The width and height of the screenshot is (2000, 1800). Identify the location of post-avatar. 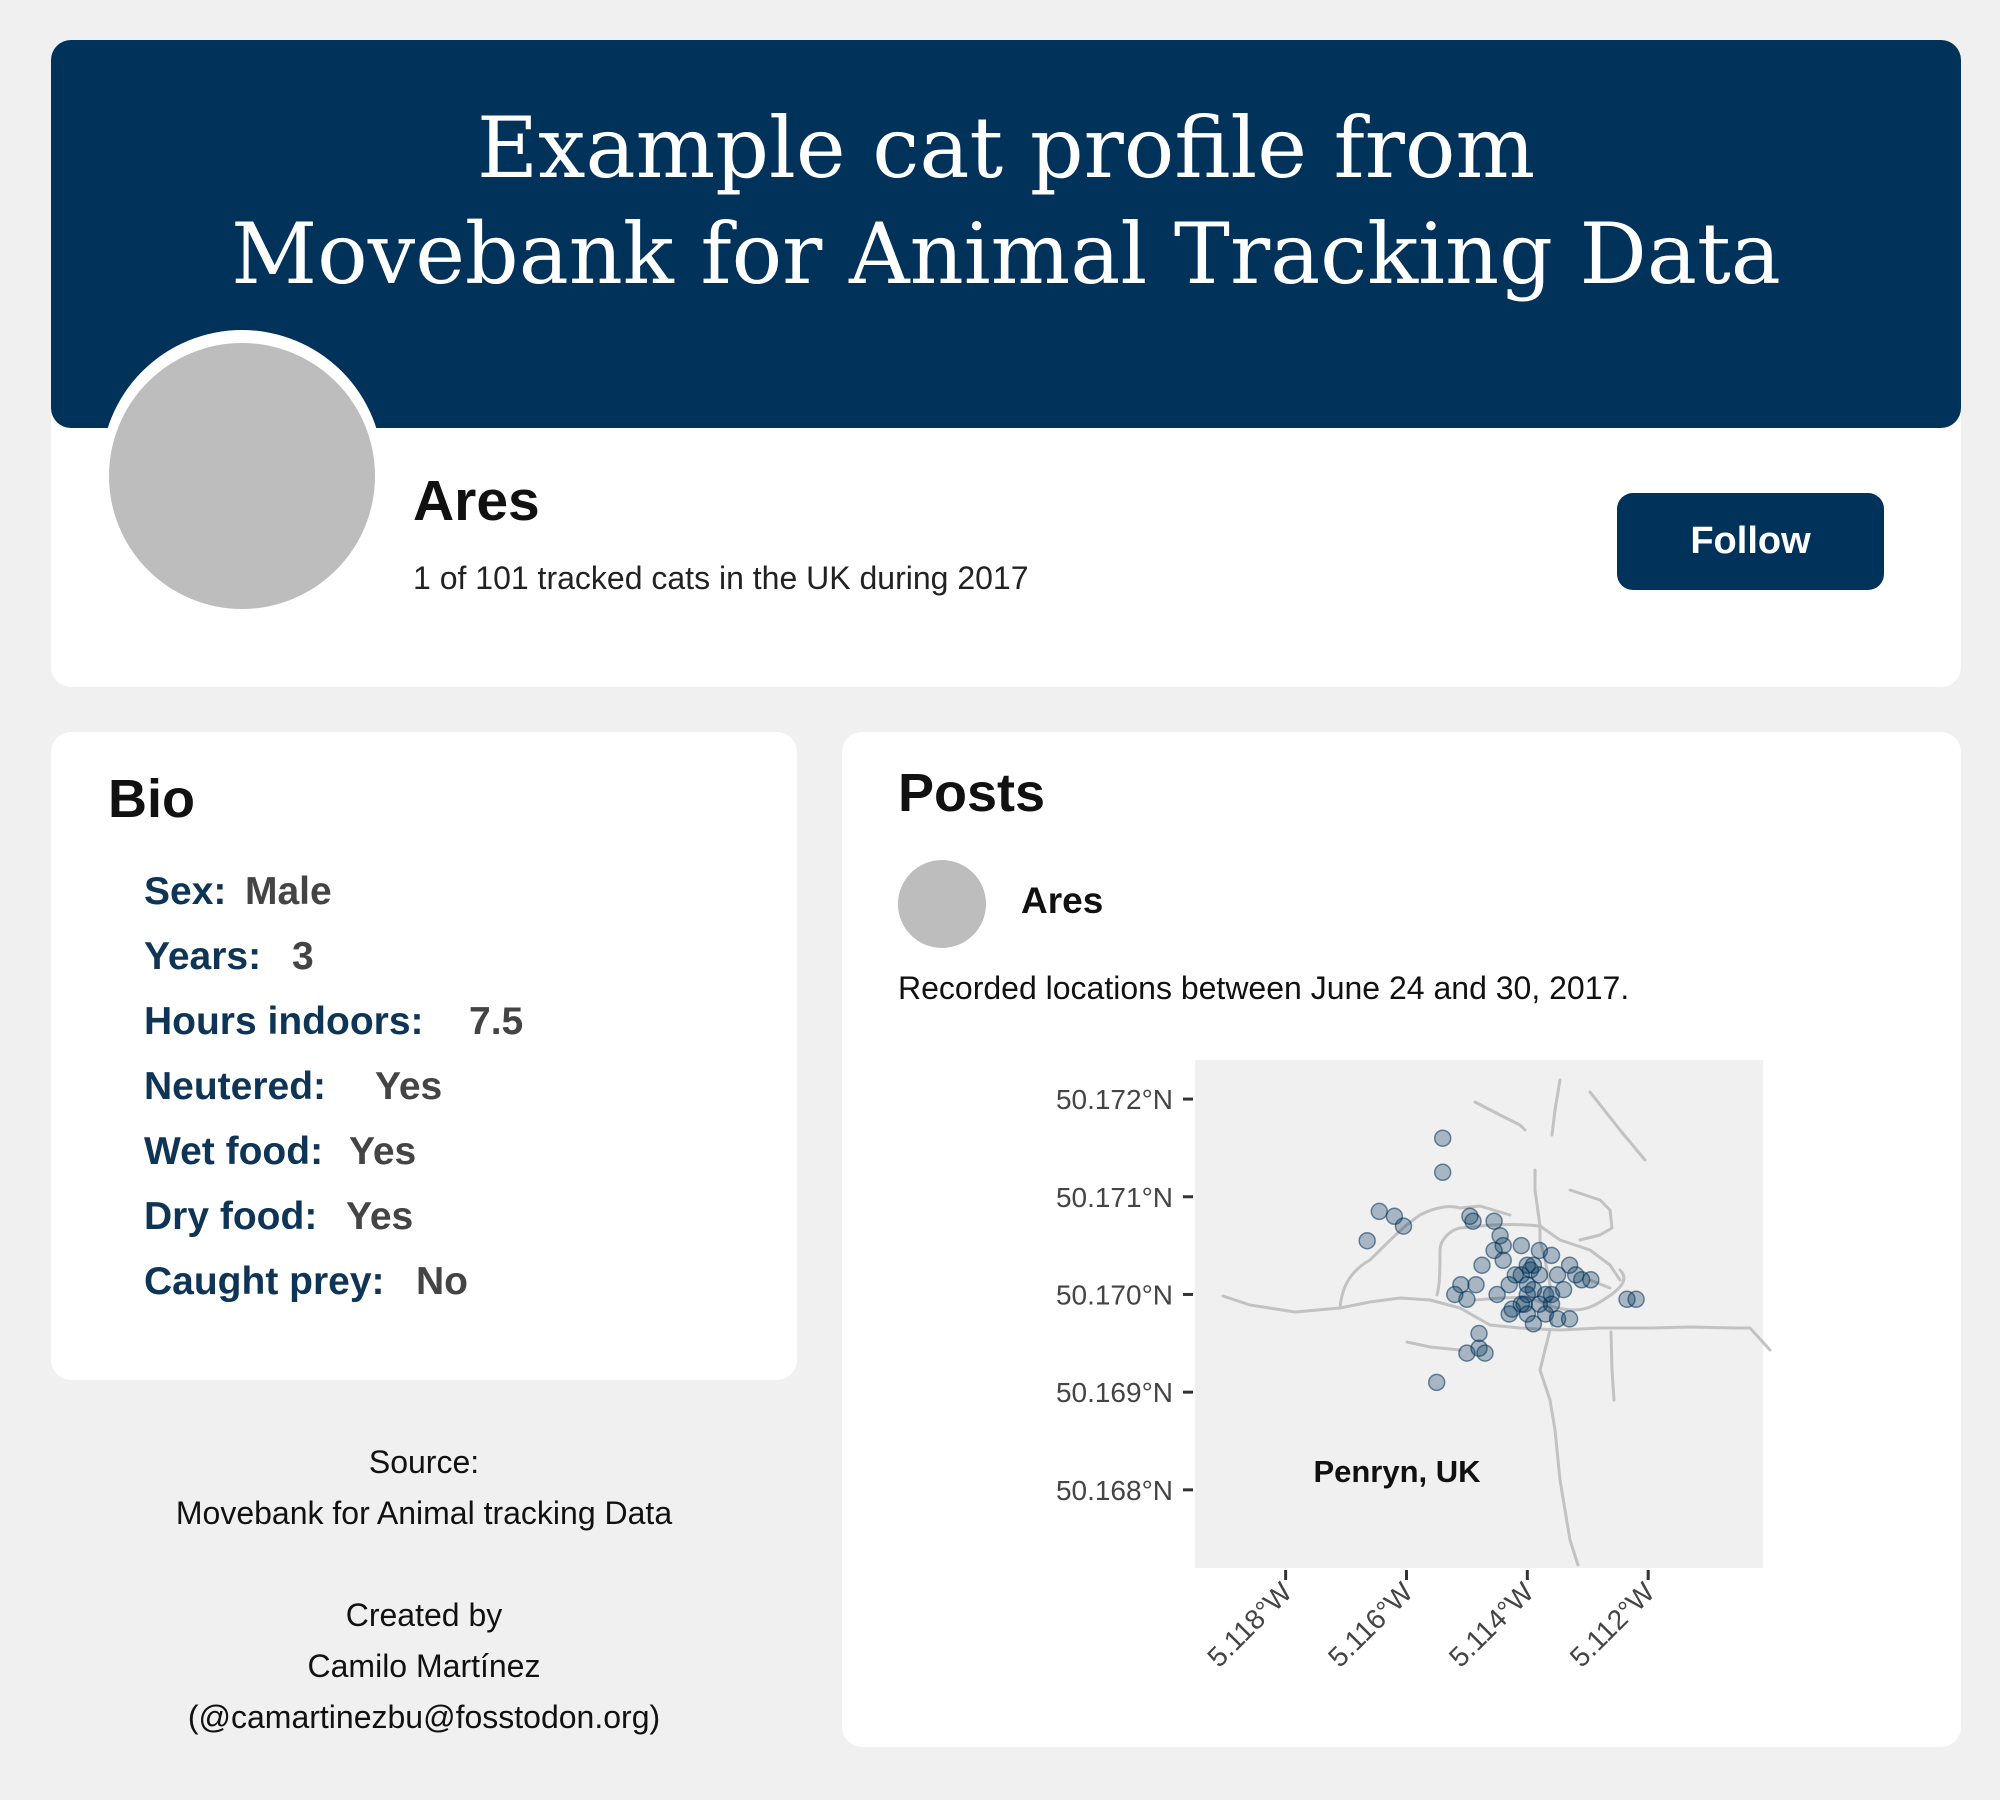
(942, 904).